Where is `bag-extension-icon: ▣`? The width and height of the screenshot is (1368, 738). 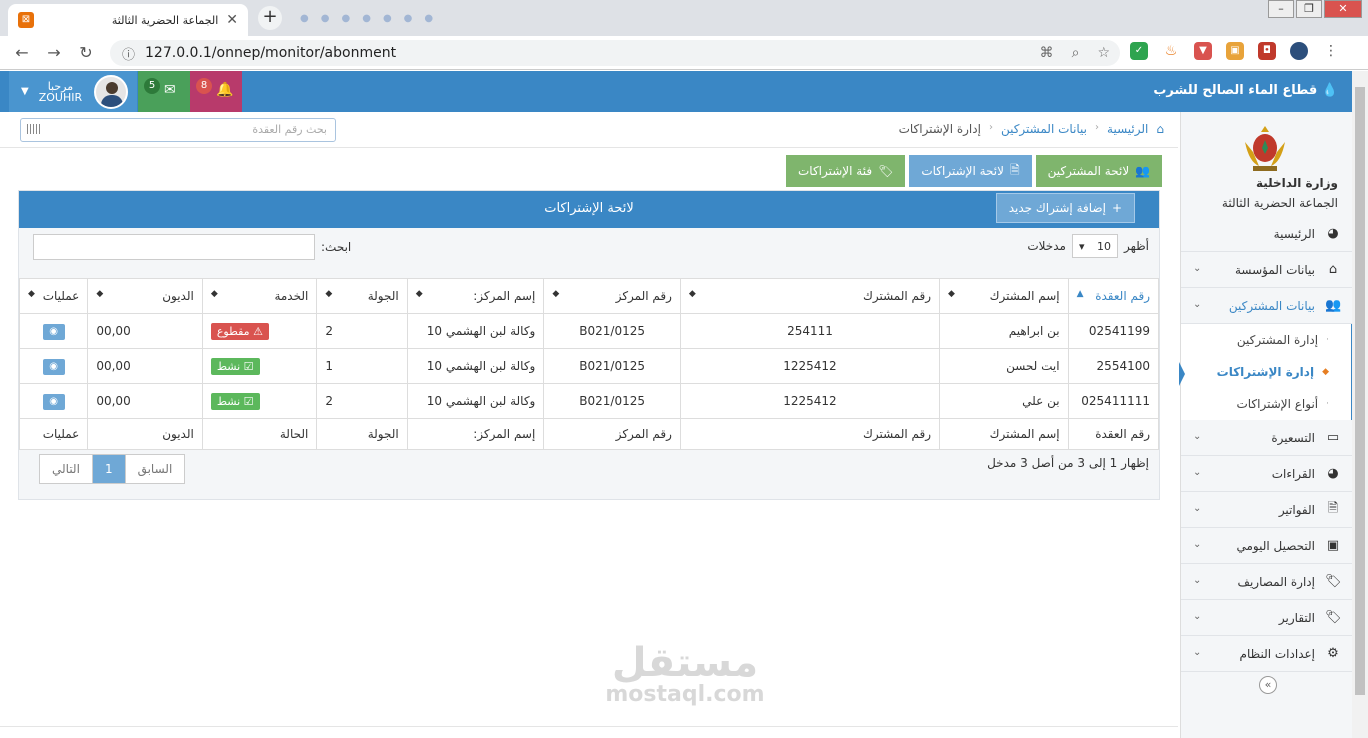
bag-extension-icon: ▣ is located at coordinates (1235, 51).